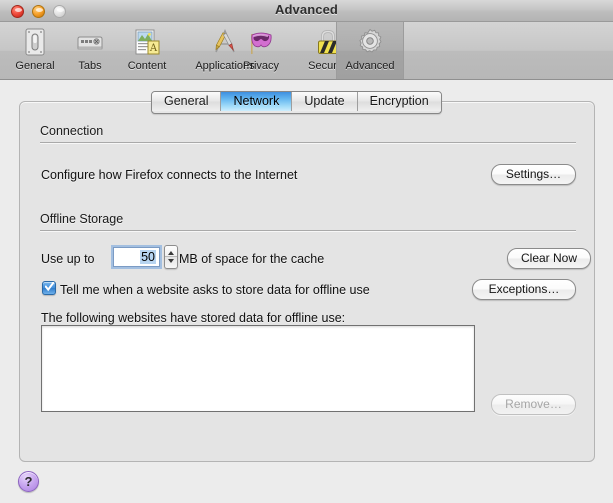  I want to click on notify-offline-storage-checkbox, so click(49, 288).